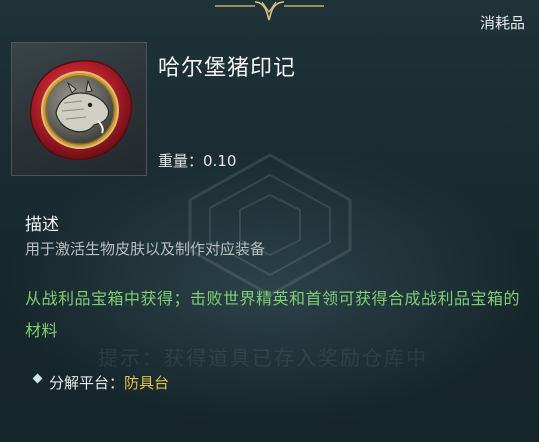 This screenshot has height=442, width=539. I want to click on item-category-label: 消耗品, so click(502, 23).